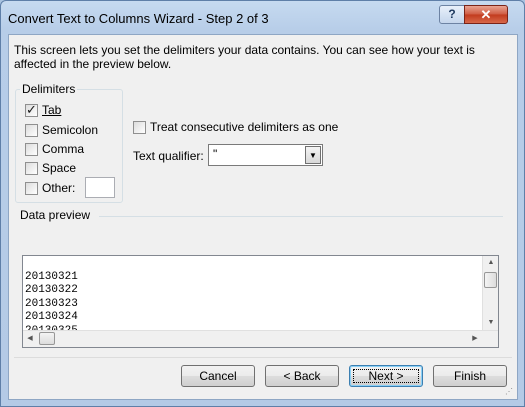  What do you see at coordinates (59, 188) in the screenshot?
I see `delimiter-other-label: Other:` at bounding box center [59, 188].